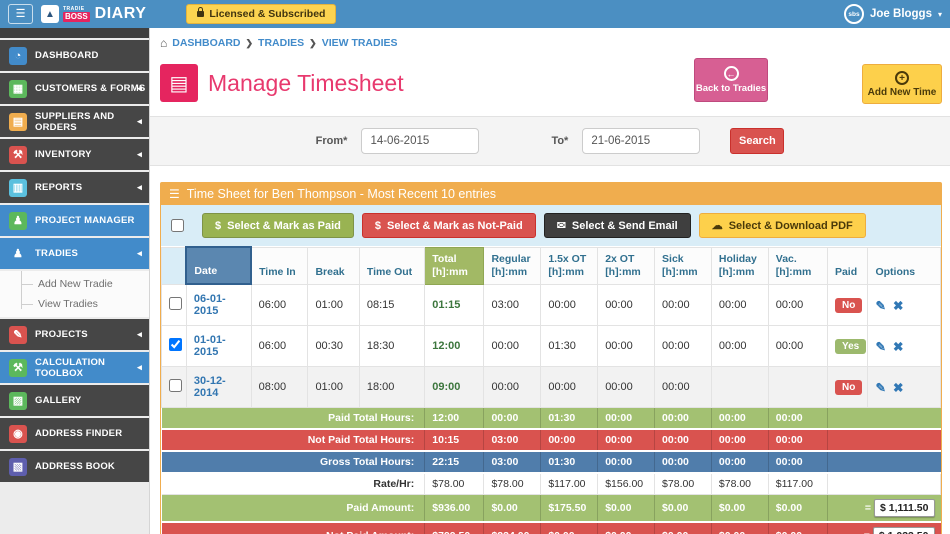  Describe the element at coordinates (74, 334) in the screenshot. I see `sidebar-item-projects: ✎ PROJECTS ◂` at that location.